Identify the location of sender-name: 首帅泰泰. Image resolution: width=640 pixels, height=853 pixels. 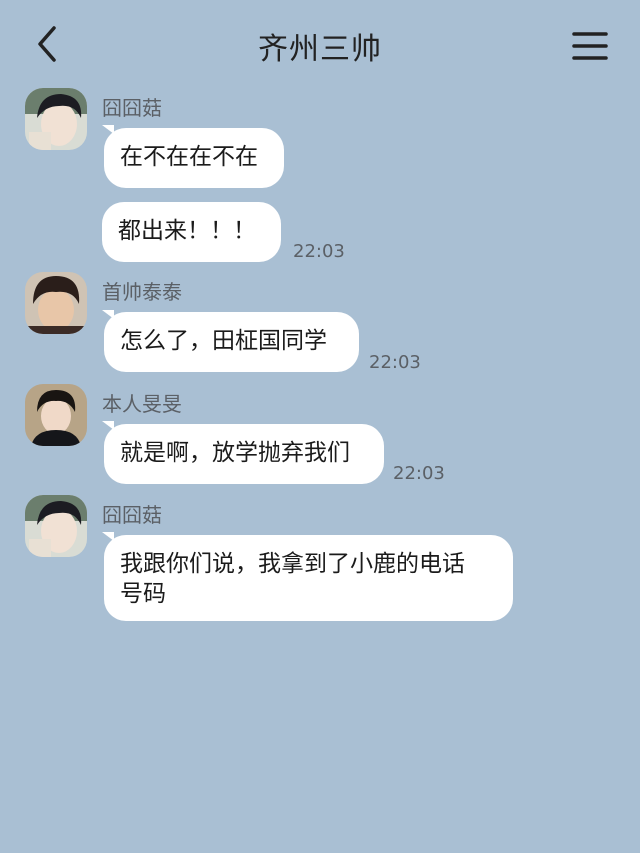
(142, 292).